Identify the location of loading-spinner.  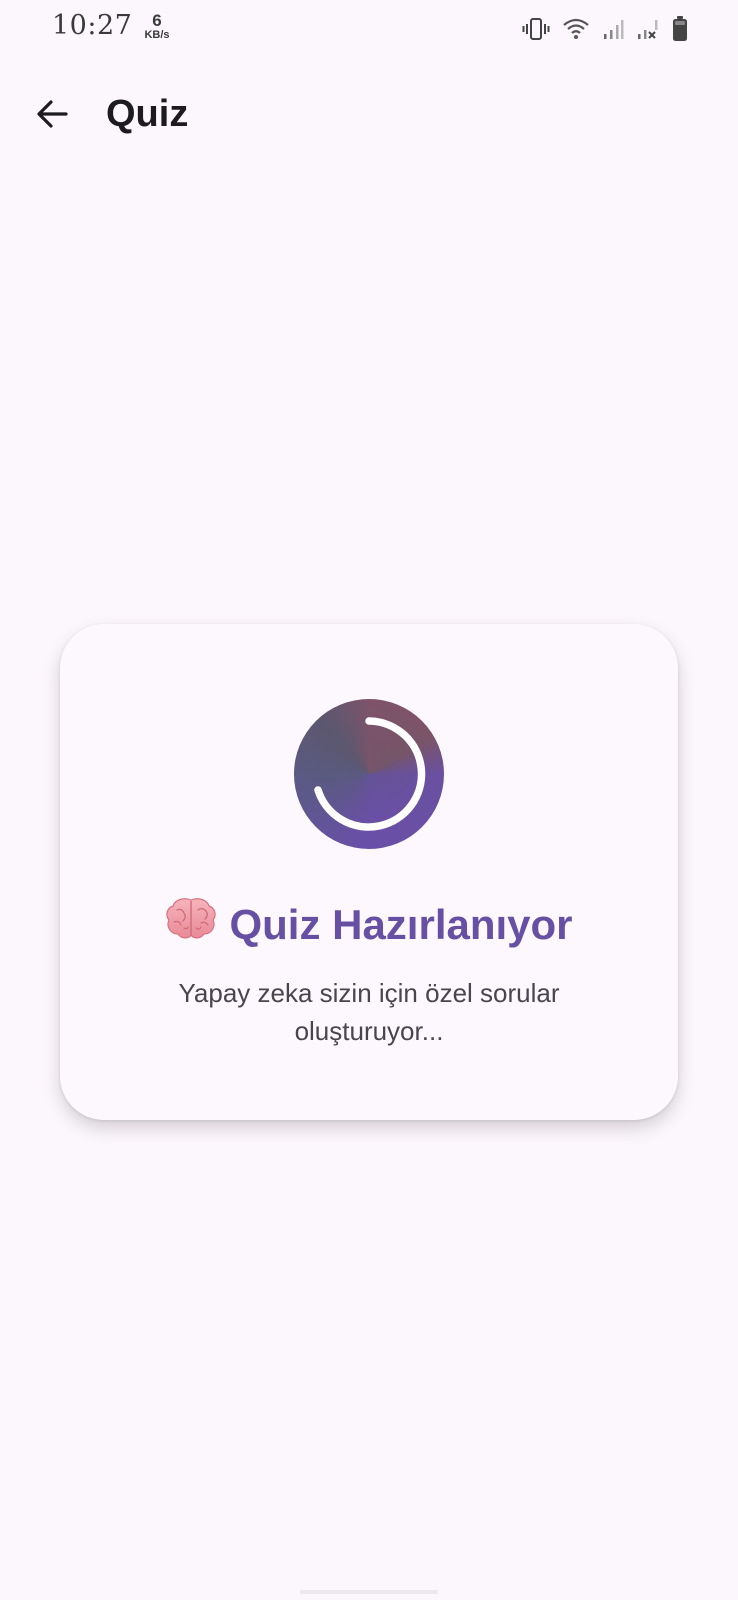
(369, 774).